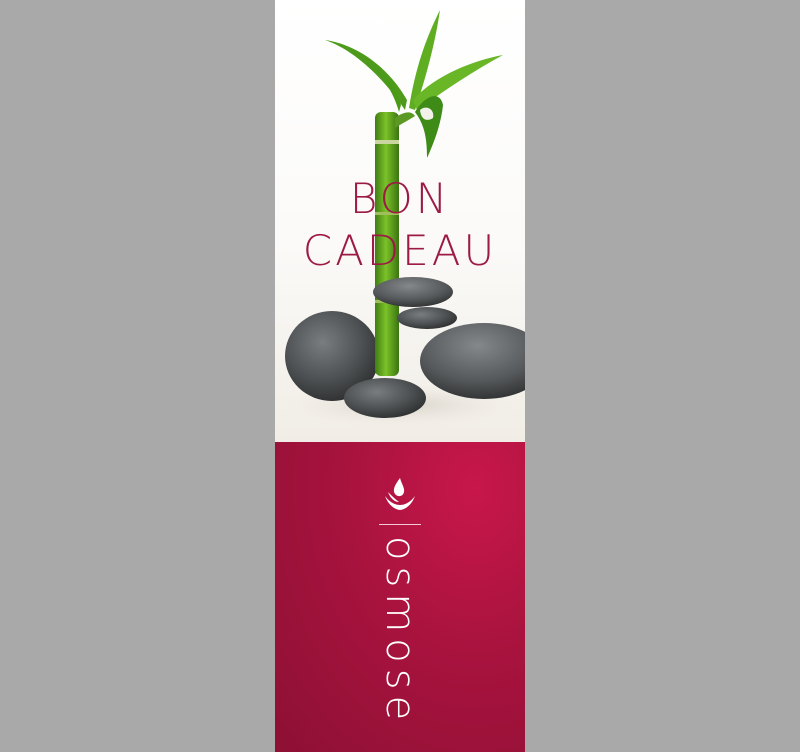 Image resolution: width=800 pixels, height=752 pixels. I want to click on lotus-drop-logo-icon, so click(400, 494).